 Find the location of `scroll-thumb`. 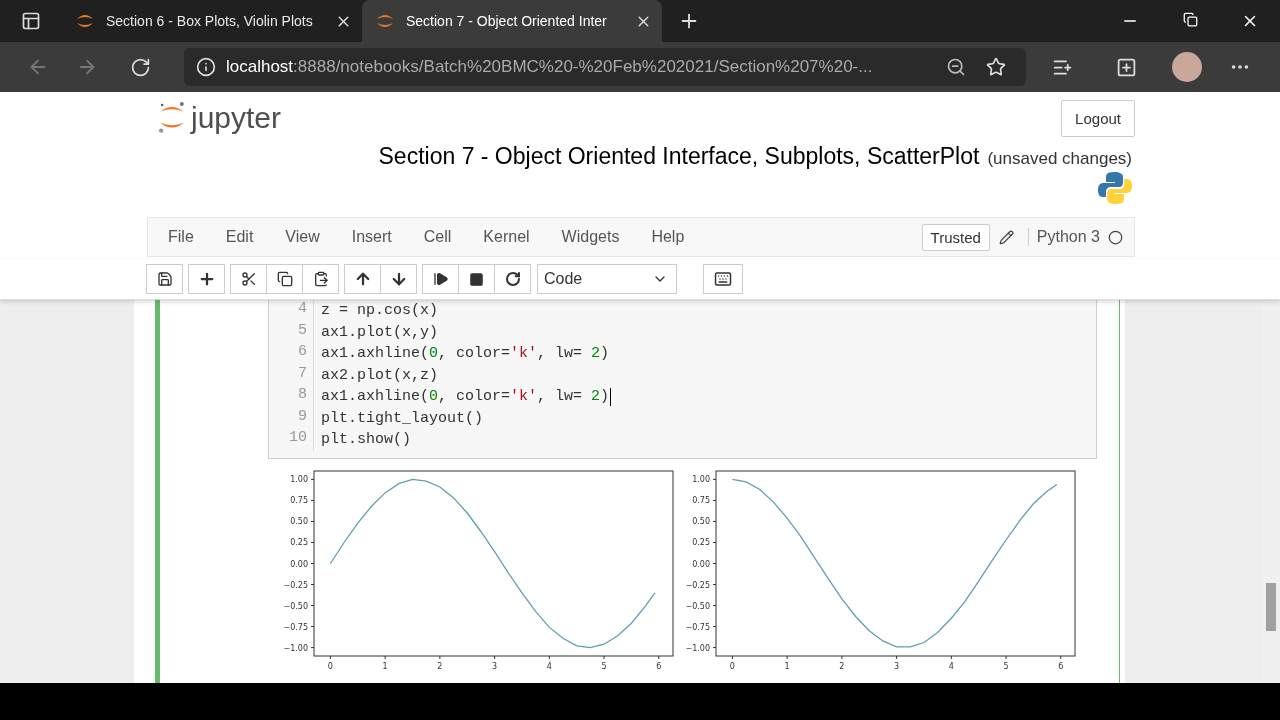

scroll-thumb is located at coordinates (1271, 607).